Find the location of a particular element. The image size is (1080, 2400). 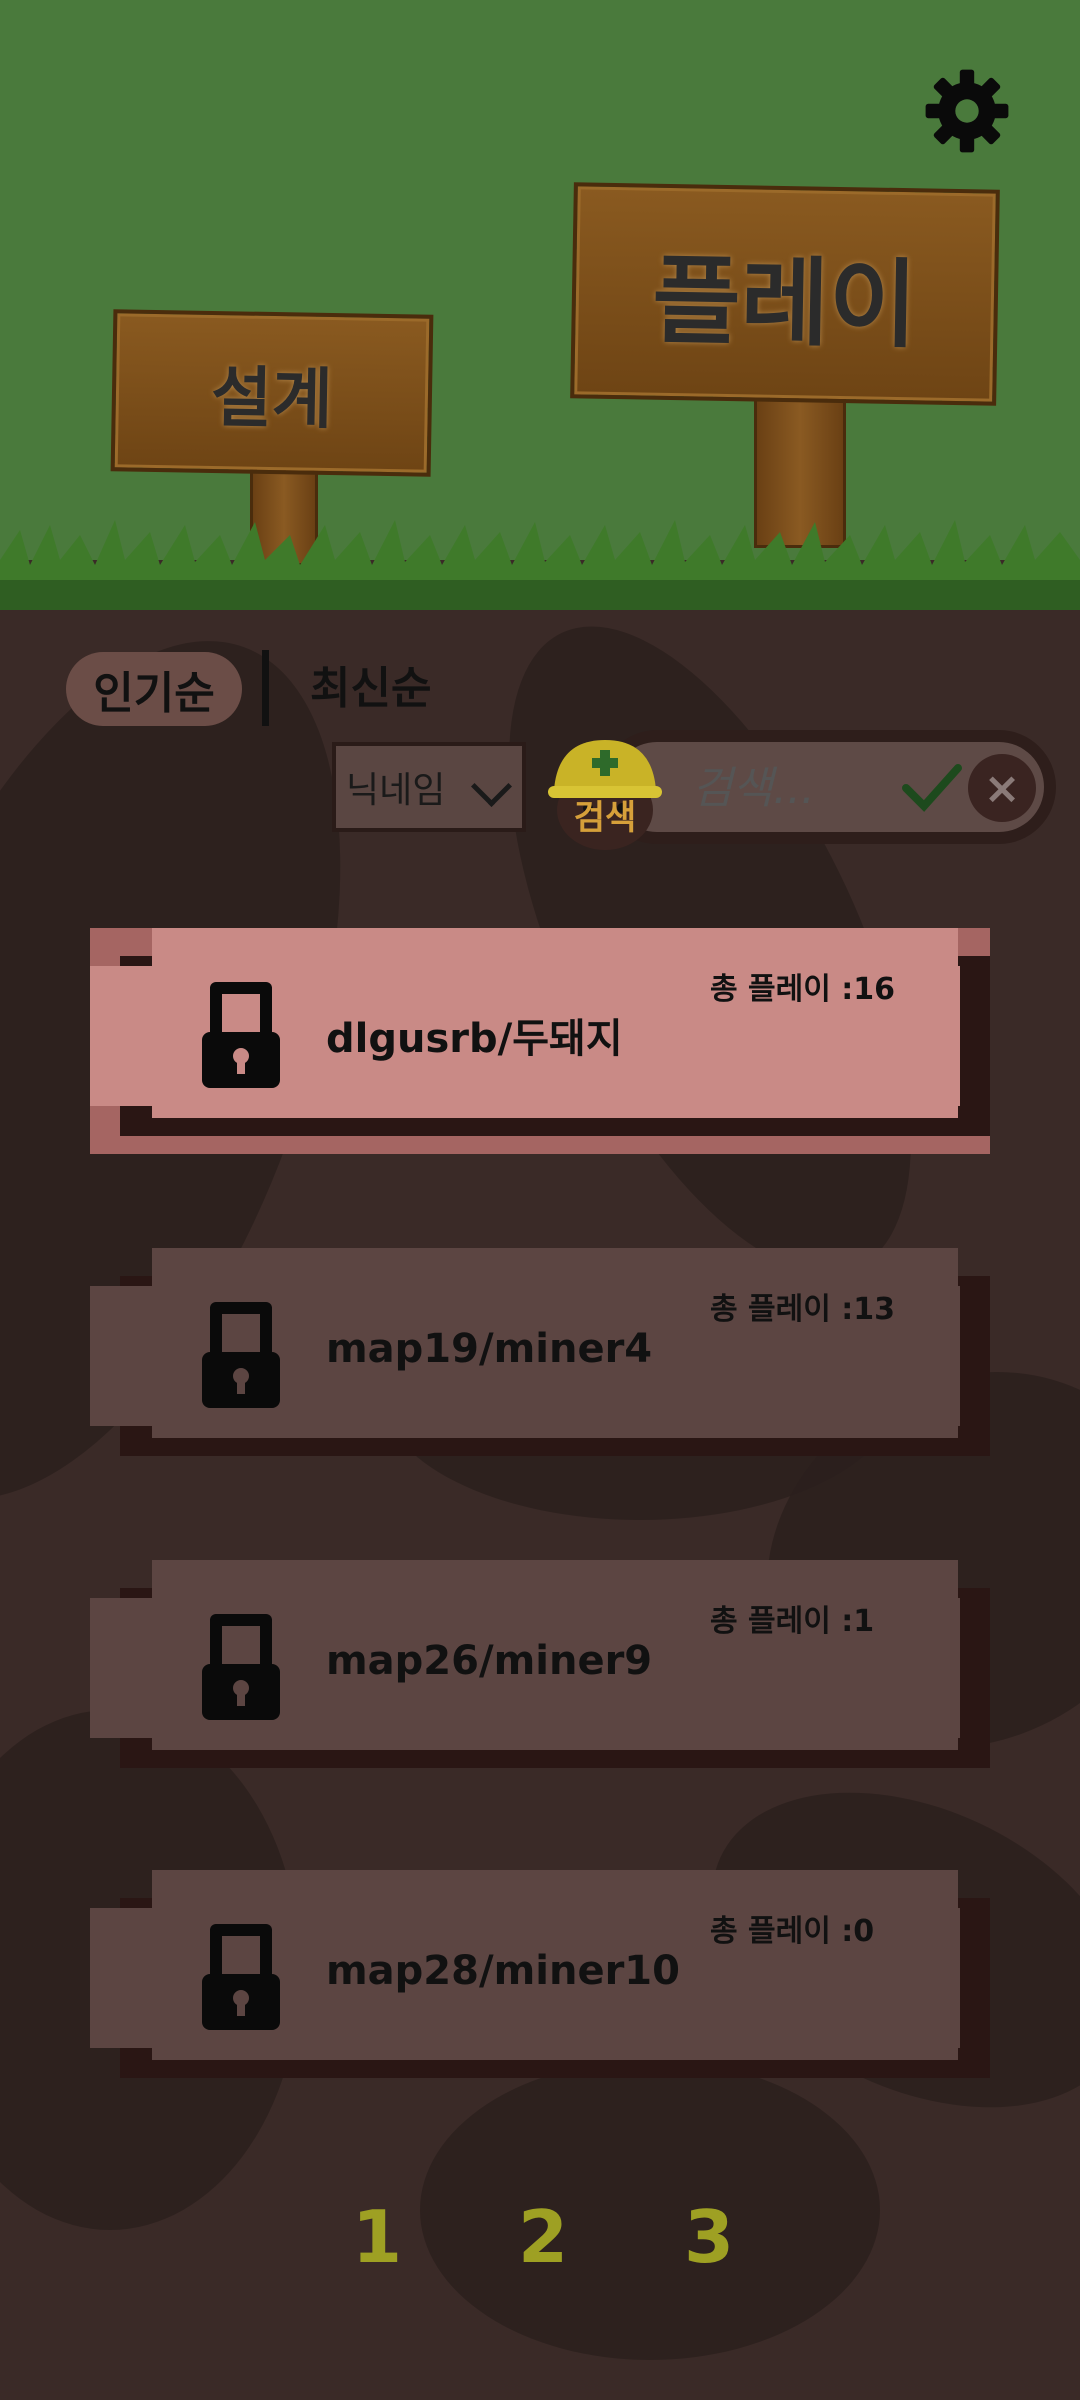

map-list-item: 총 플레이 :1 map26/miner9 is located at coordinates (540, 1670).